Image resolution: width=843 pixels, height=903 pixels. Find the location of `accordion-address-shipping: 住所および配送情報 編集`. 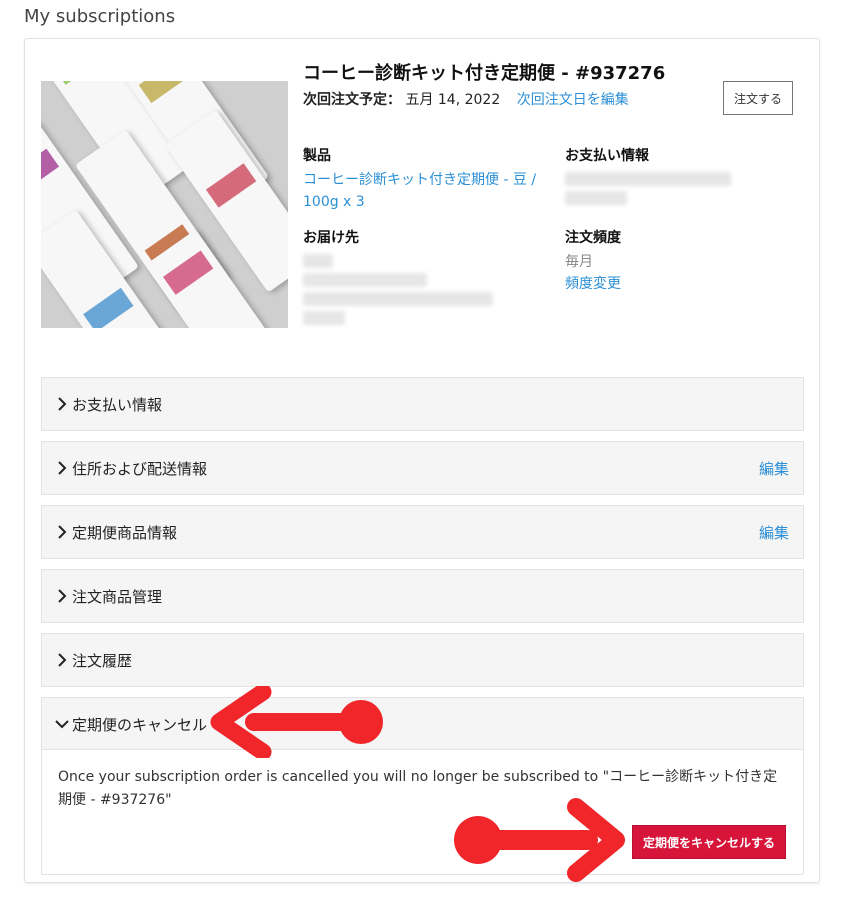

accordion-address-shipping: 住所および配送情報 編集 is located at coordinates (422, 468).